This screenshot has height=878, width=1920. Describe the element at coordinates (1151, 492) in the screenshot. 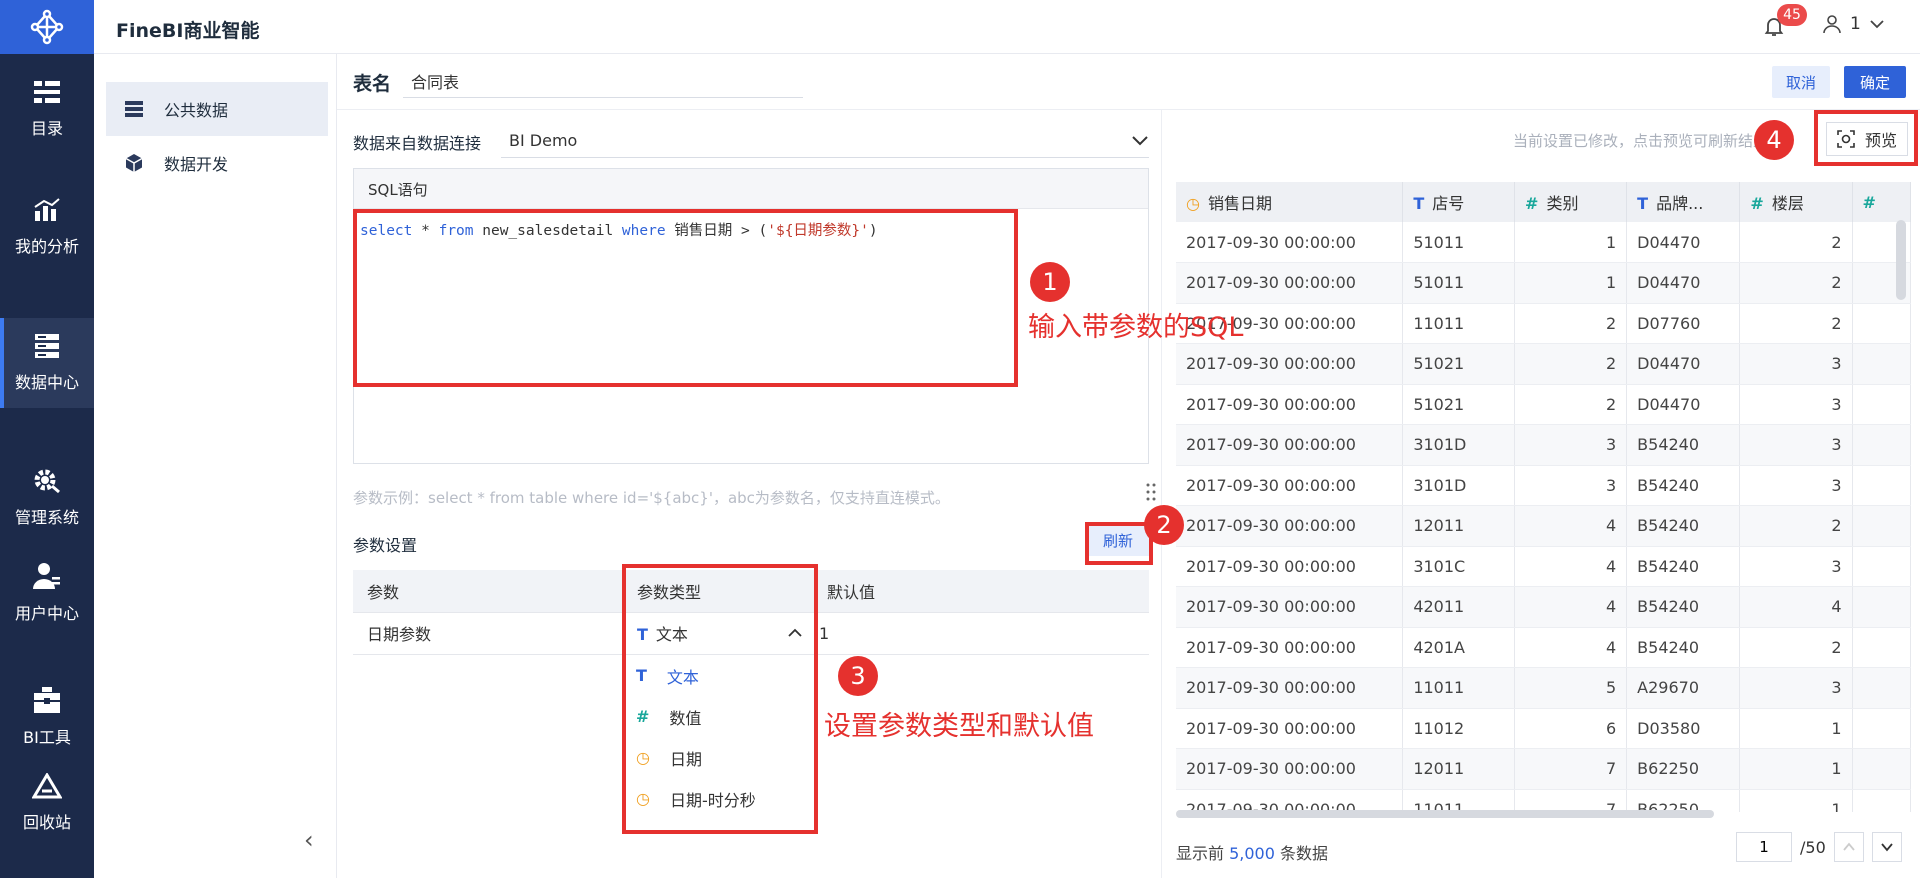

I see `drag-handle-icon` at that location.